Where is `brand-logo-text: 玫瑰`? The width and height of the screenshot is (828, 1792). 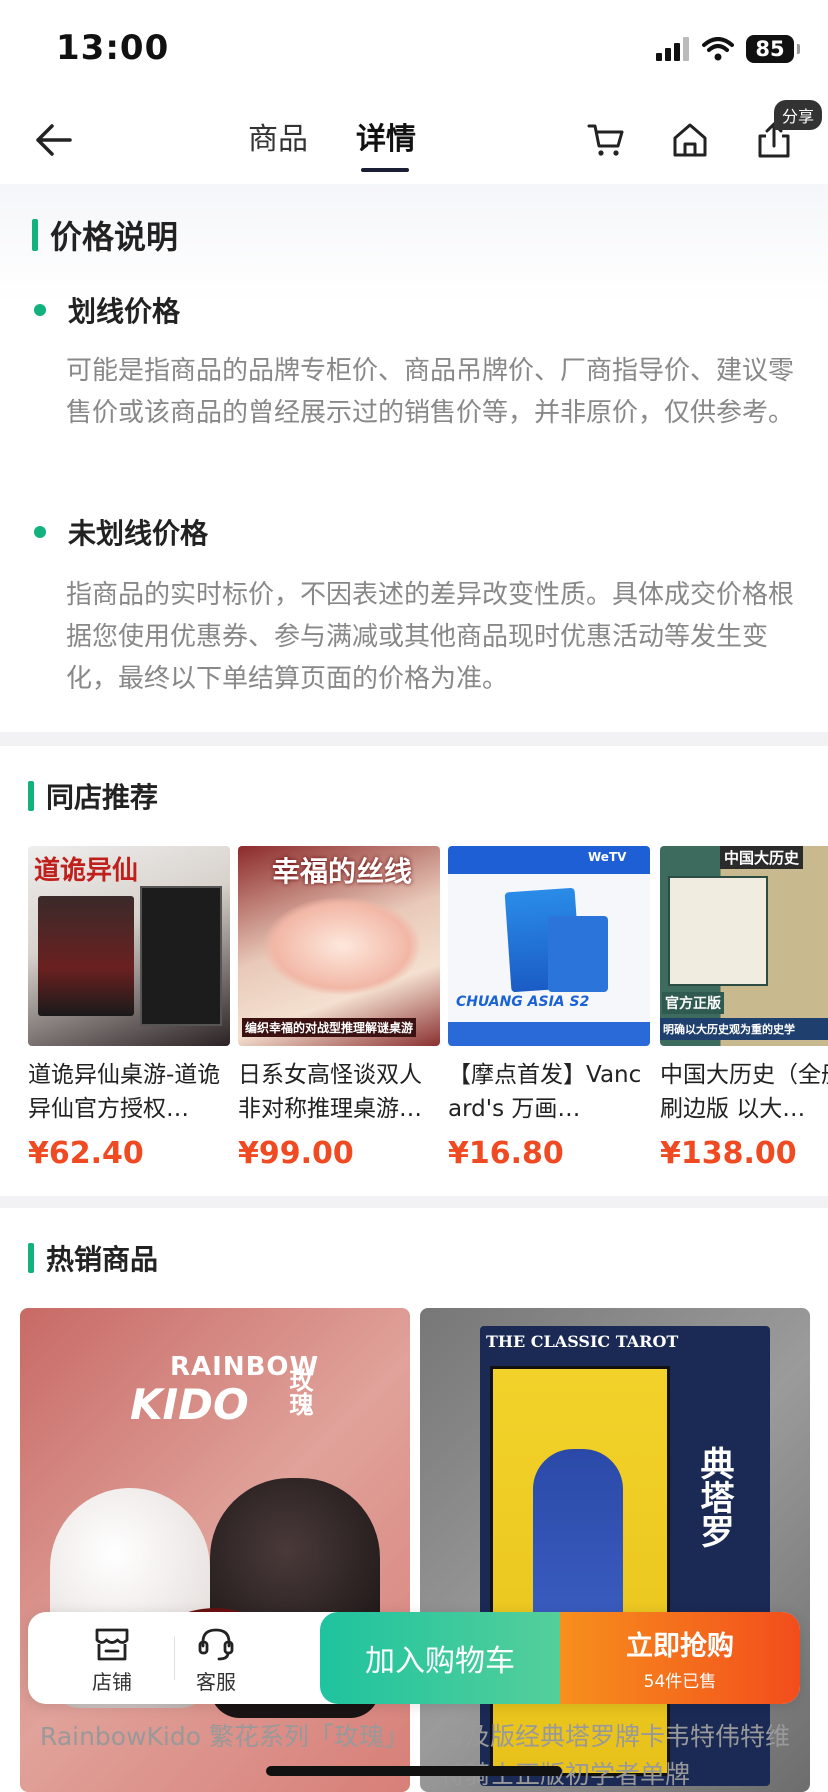
brand-logo-text: 玫瑰 is located at coordinates (299, 1392).